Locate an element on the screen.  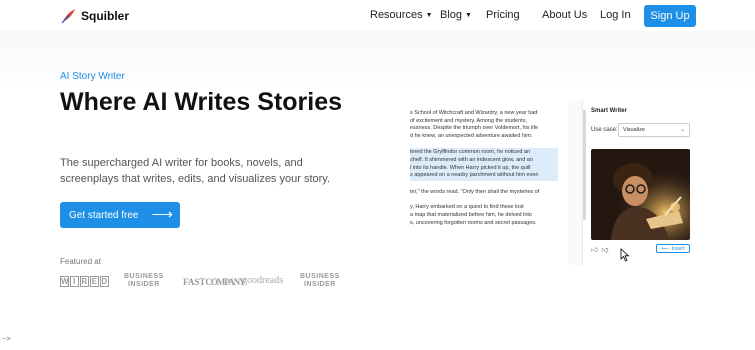
goodreads-logo: goodreads is located at coordinates (263, 280).